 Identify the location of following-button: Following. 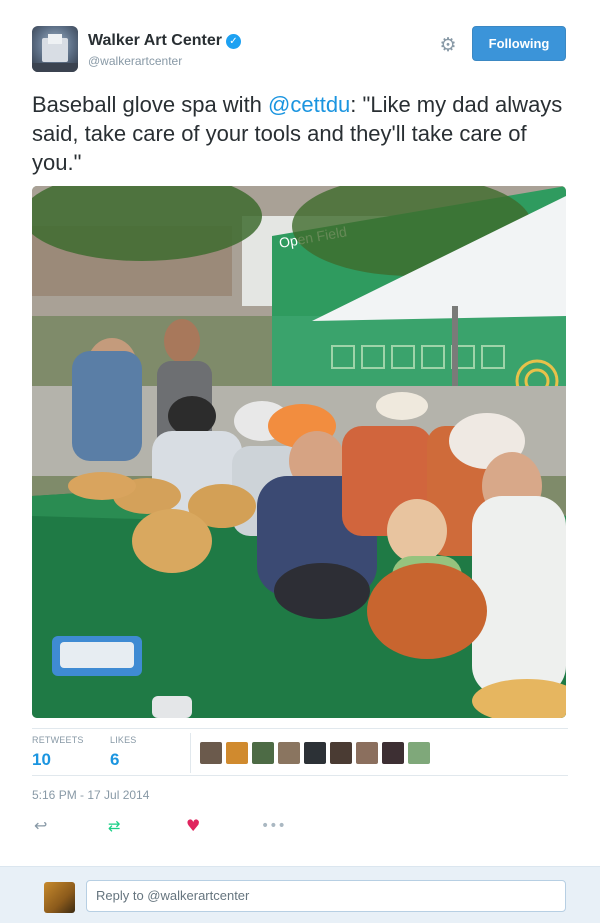
(519, 43).